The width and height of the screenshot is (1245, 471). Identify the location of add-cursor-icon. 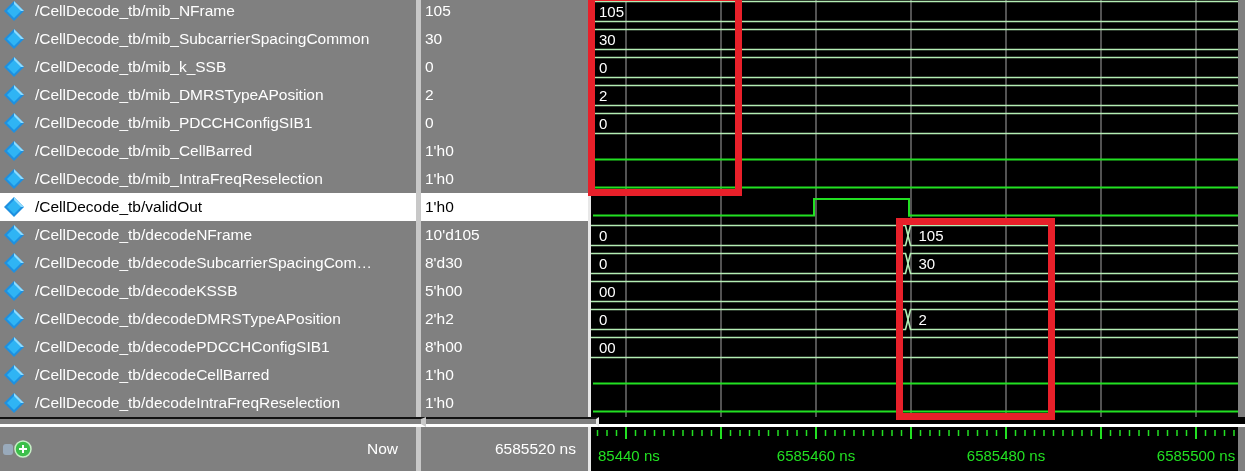
(23, 449).